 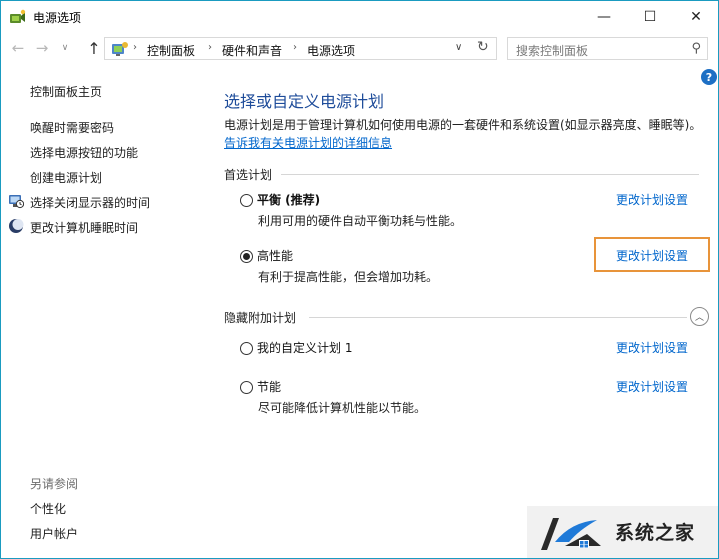 I want to click on chevron-up-icon: ︿, so click(x=699, y=318).